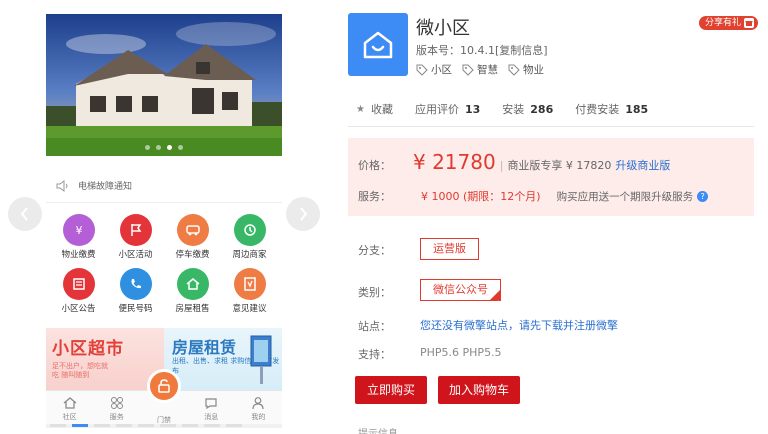  What do you see at coordinates (637, 109) in the screenshot?
I see `paid-count: 185` at bounding box center [637, 109].